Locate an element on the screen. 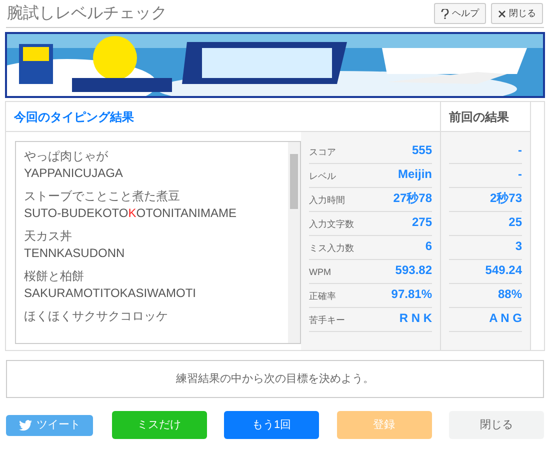  stat-value: 275 is located at coordinates (422, 222).